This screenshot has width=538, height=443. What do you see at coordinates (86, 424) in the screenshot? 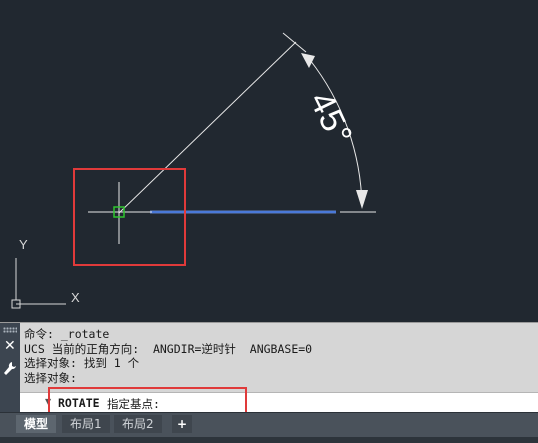
I see `tab-layout1: 布局1` at bounding box center [86, 424].